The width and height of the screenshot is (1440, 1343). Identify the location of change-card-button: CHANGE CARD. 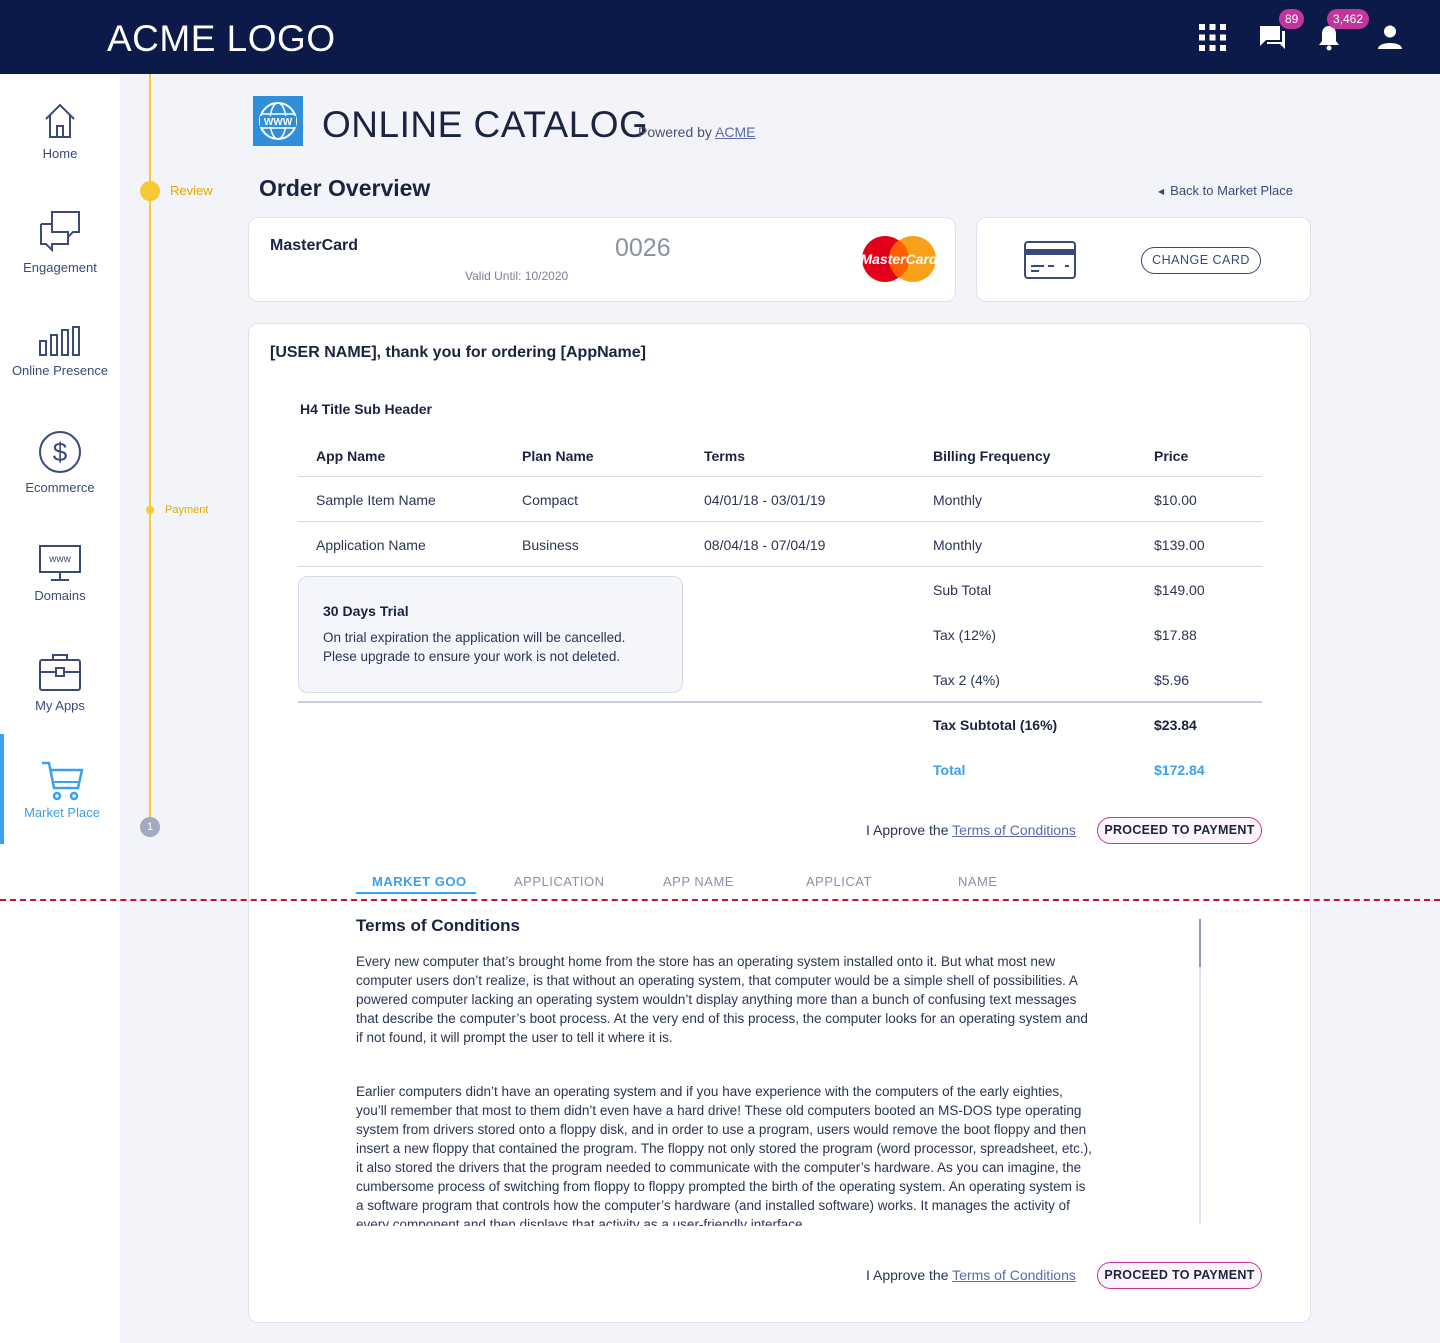
(1201, 260).